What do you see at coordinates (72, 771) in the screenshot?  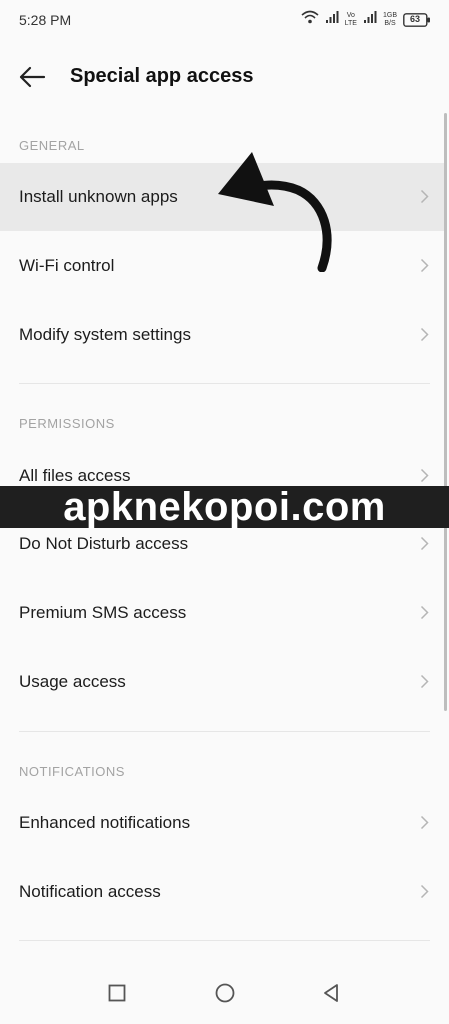 I see `section-header-notifications: NOTIFICATIONS` at bounding box center [72, 771].